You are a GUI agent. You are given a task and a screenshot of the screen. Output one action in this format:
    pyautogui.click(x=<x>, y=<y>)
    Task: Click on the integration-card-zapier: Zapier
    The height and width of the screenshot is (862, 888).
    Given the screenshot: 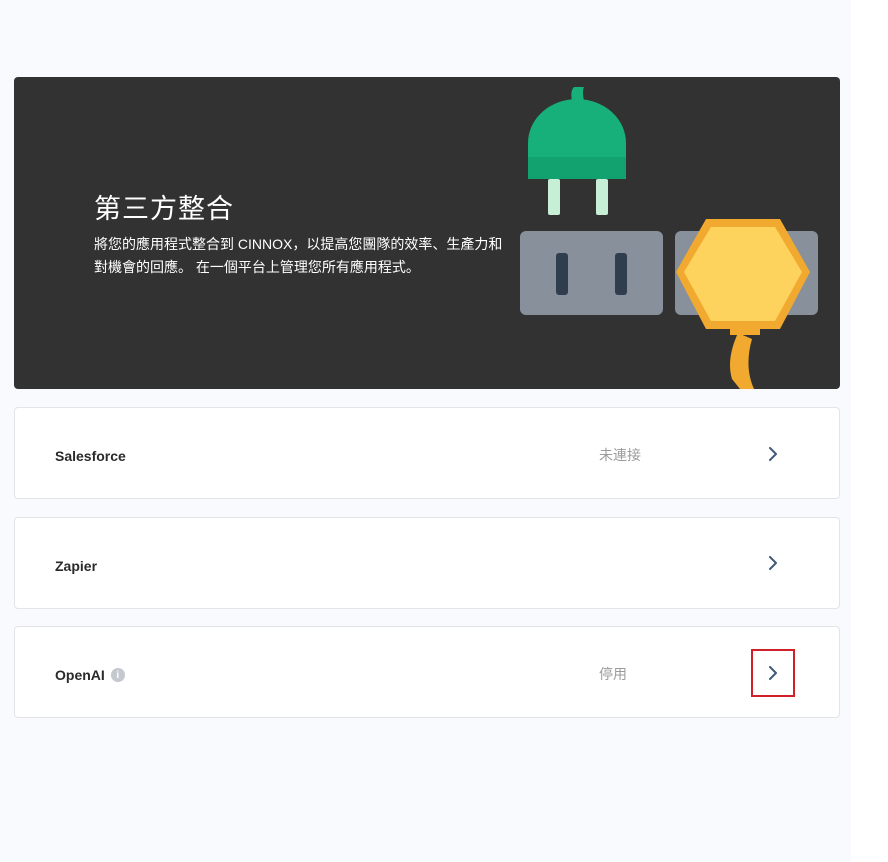 What is the action you would take?
    pyautogui.click(x=427, y=563)
    